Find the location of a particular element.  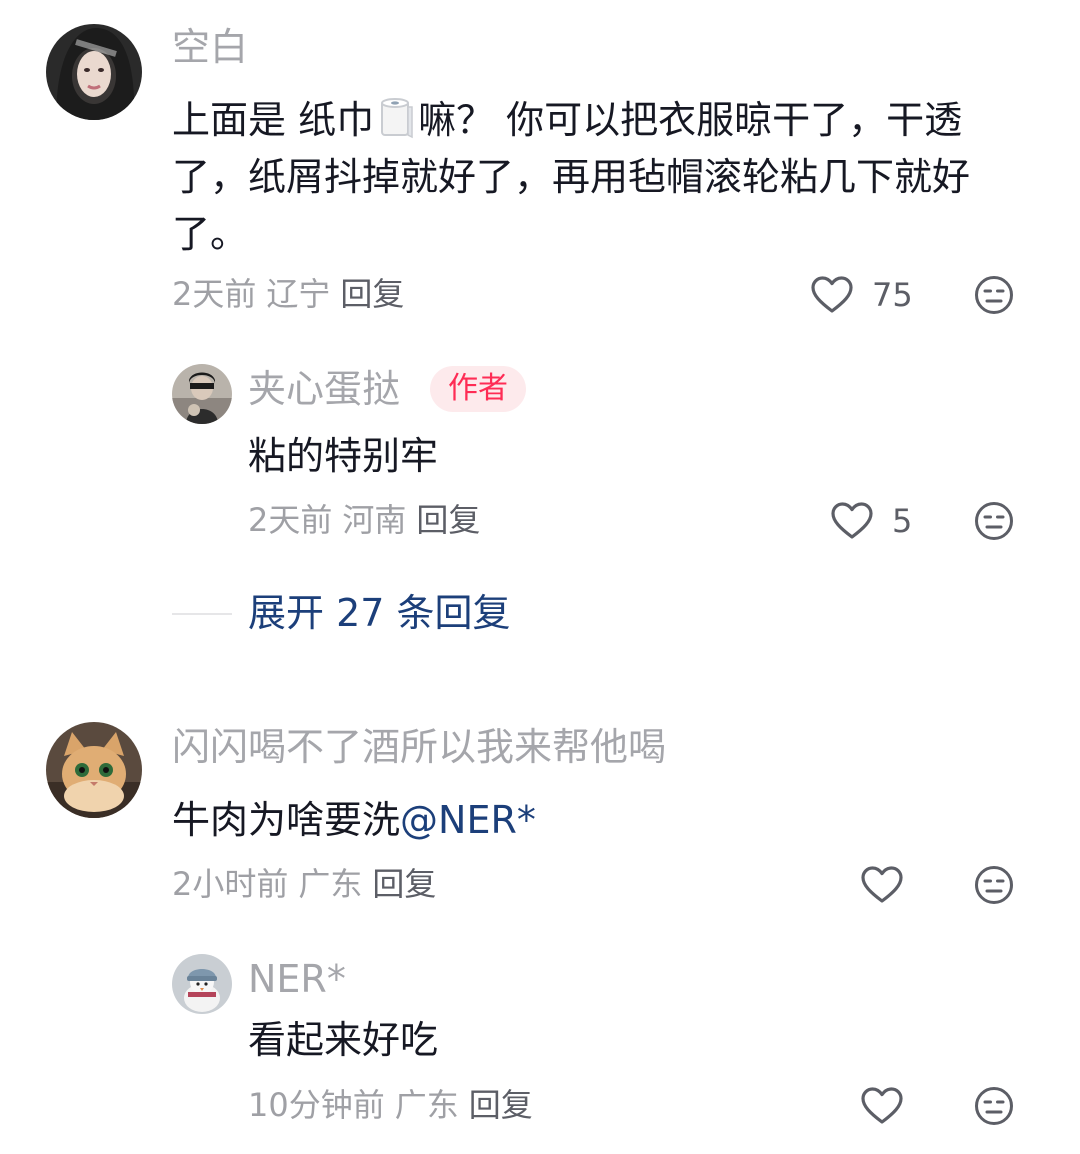

reply-meta: 2天前 河南 回复 is located at coordinates (364, 520).